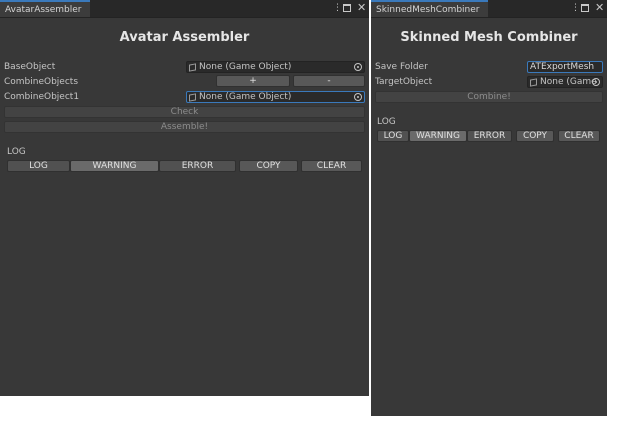 This screenshot has height=430, width=620. Describe the element at coordinates (245, 97) in the screenshot. I see `combine-object1-value: None (Game Object)` at that location.